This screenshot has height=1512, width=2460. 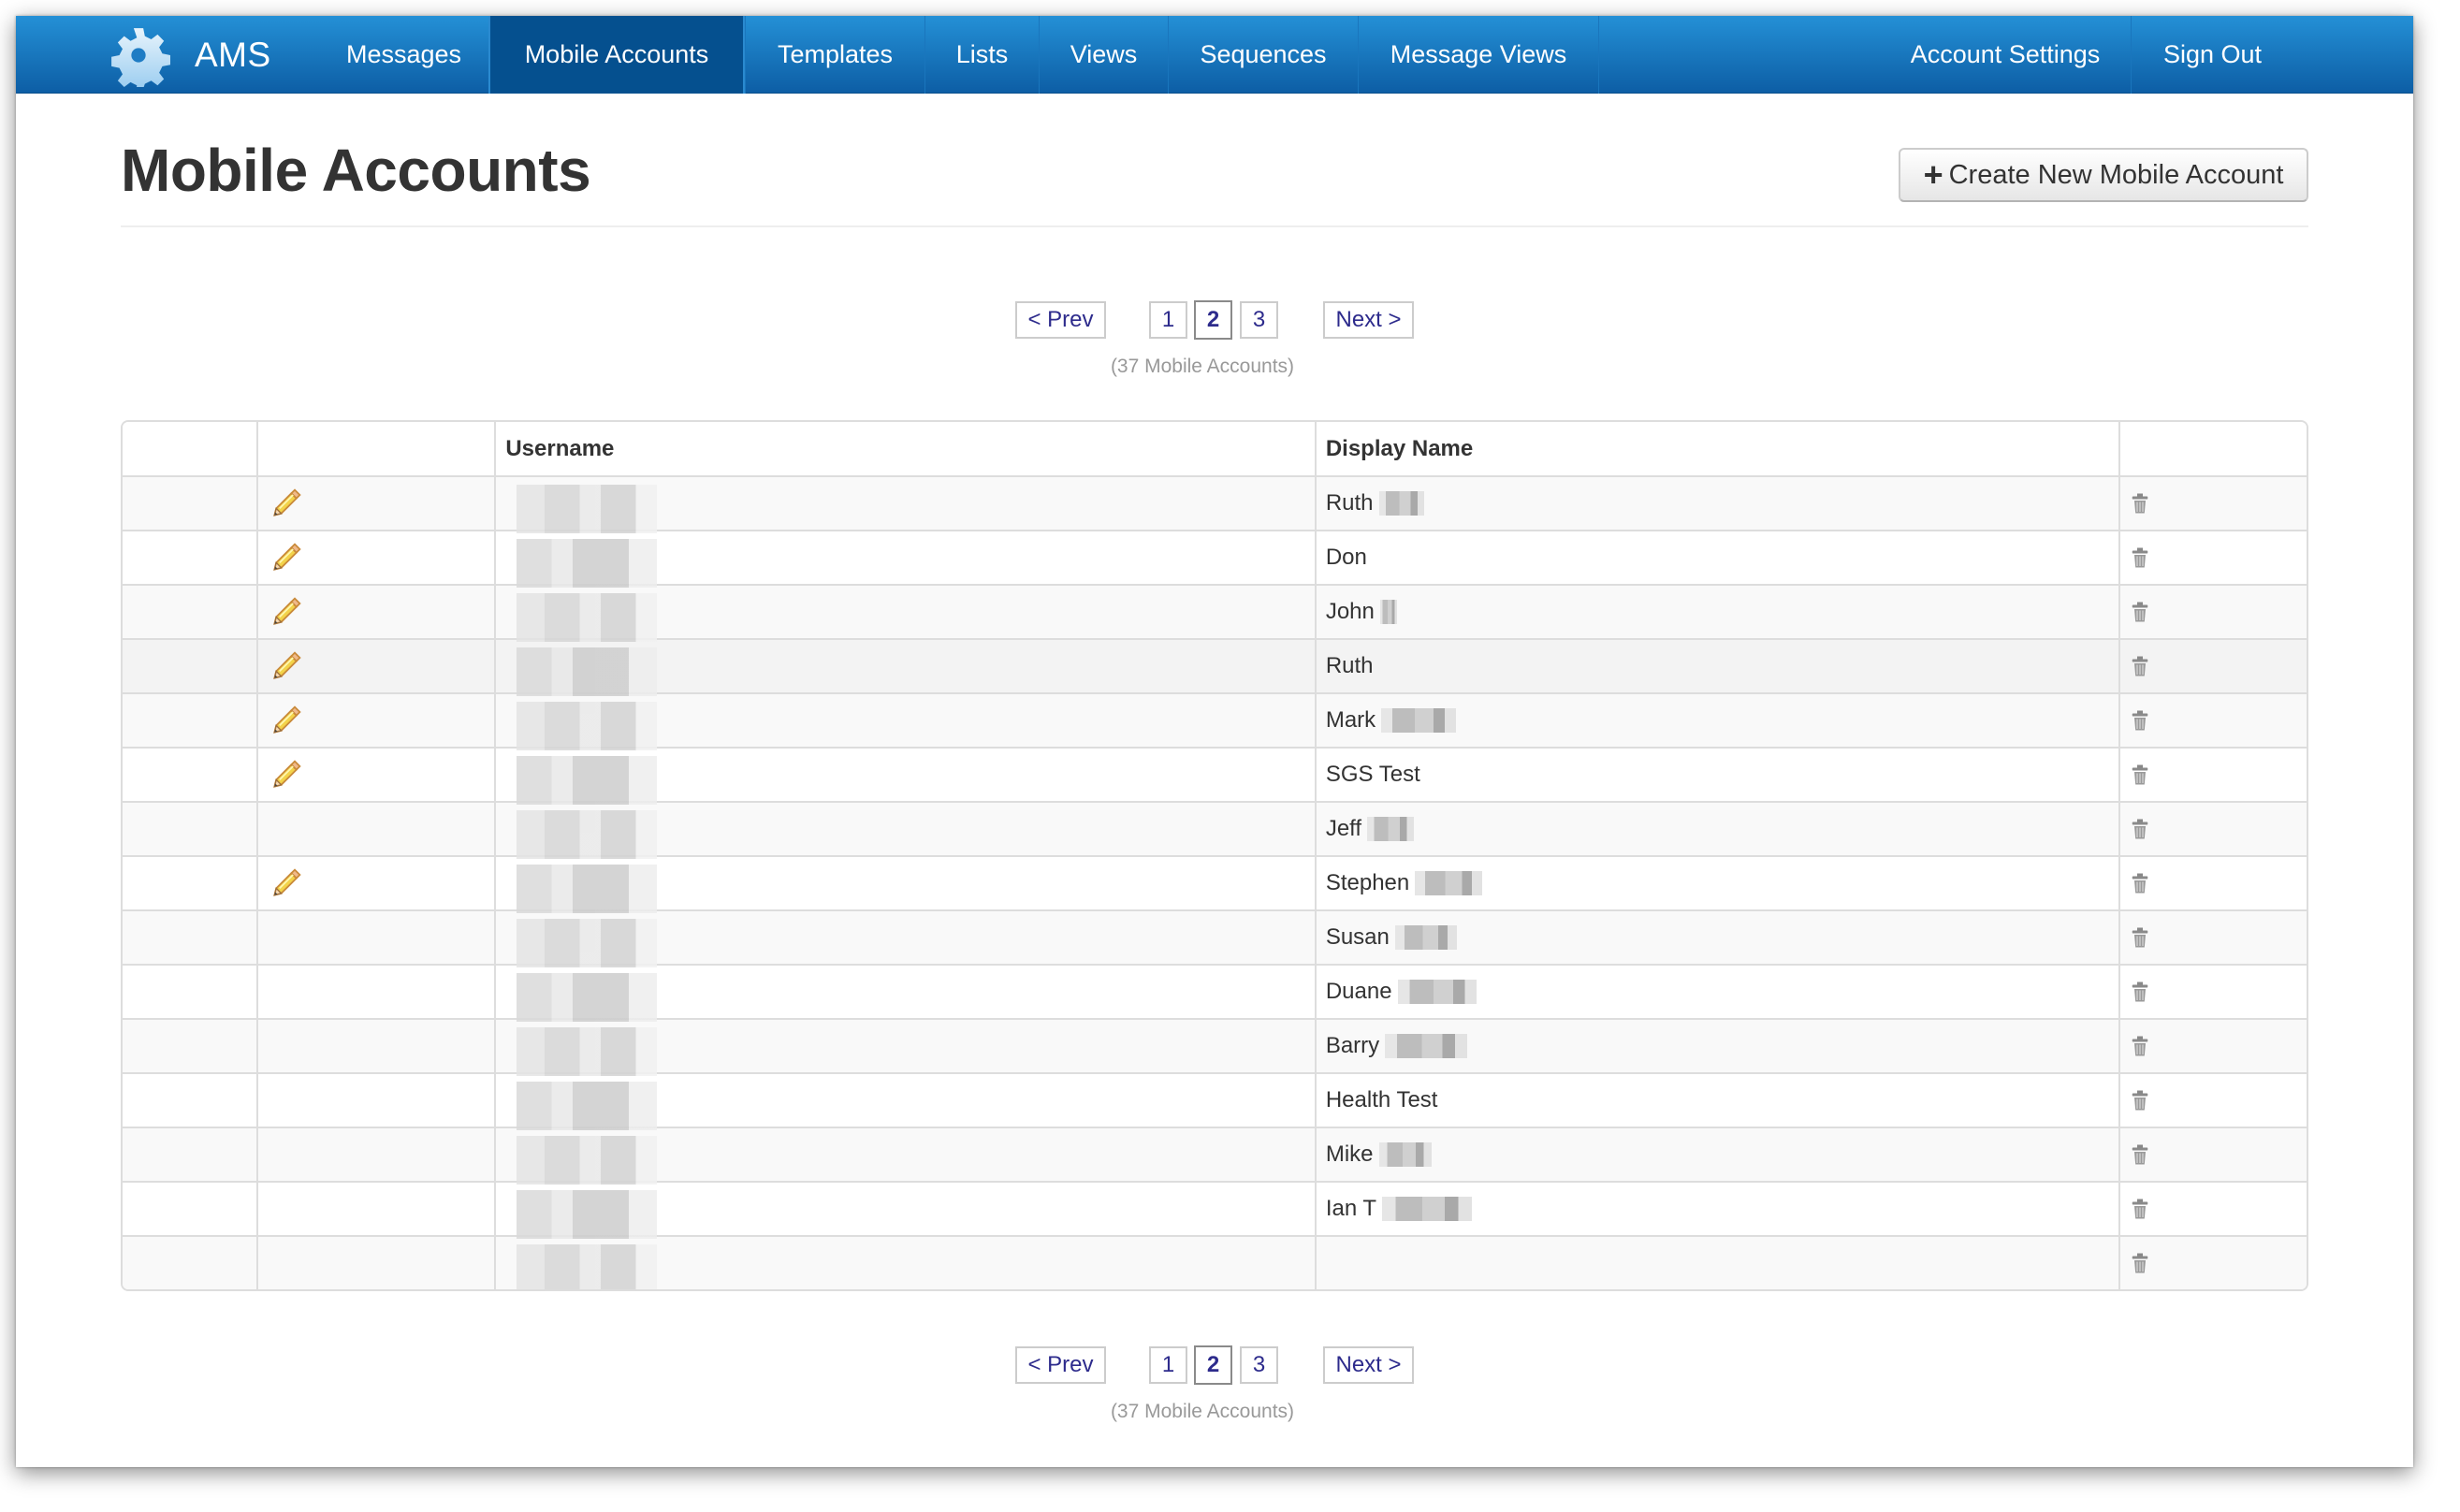 I want to click on nav-sequences: Sequences, so click(x=1263, y=55).